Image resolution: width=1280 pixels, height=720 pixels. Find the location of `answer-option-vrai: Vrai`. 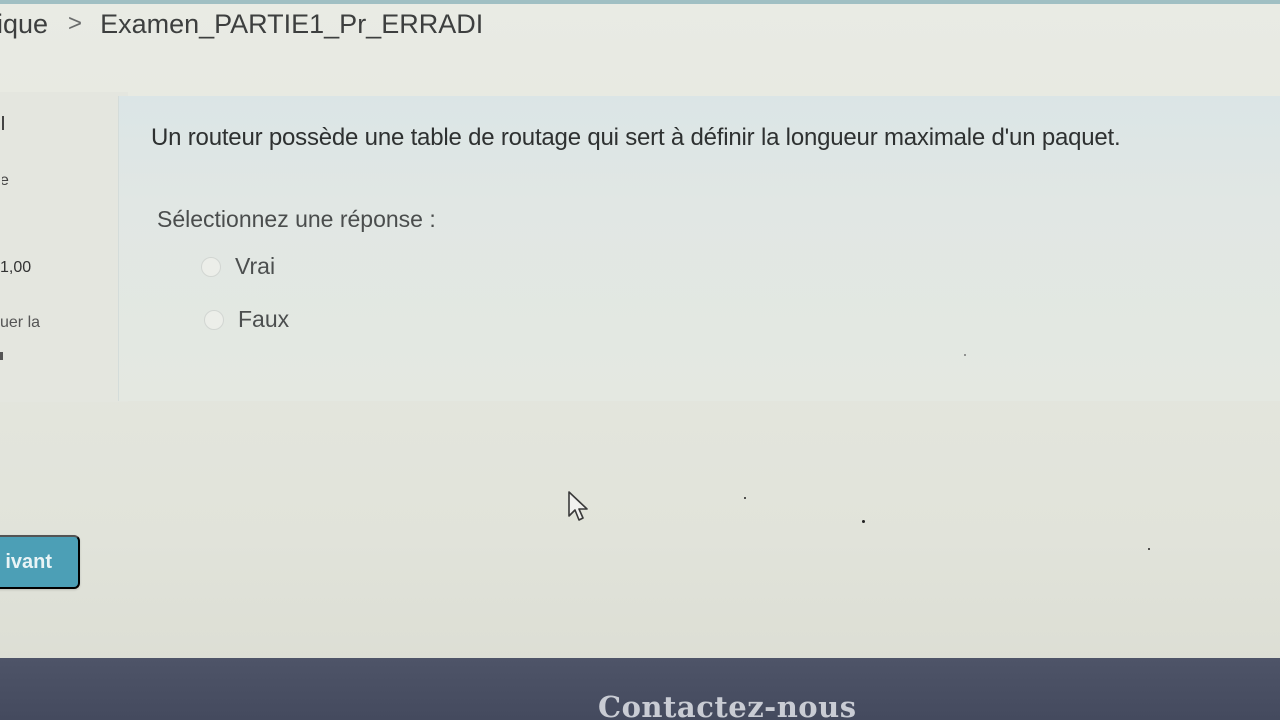

answer-option-vrai: Vrai is located at coordinates (238, 266).